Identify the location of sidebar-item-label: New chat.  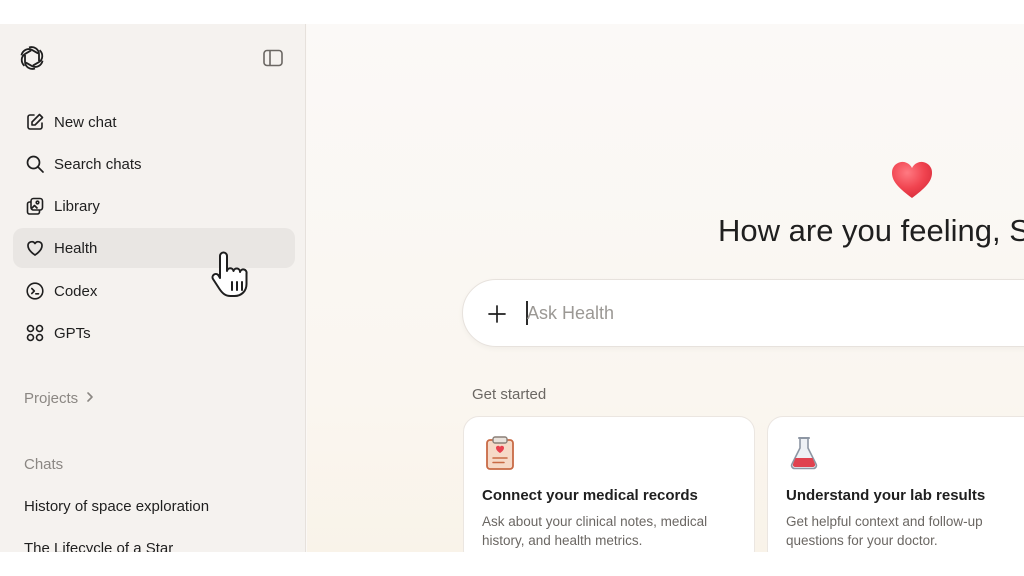
(85, 122).